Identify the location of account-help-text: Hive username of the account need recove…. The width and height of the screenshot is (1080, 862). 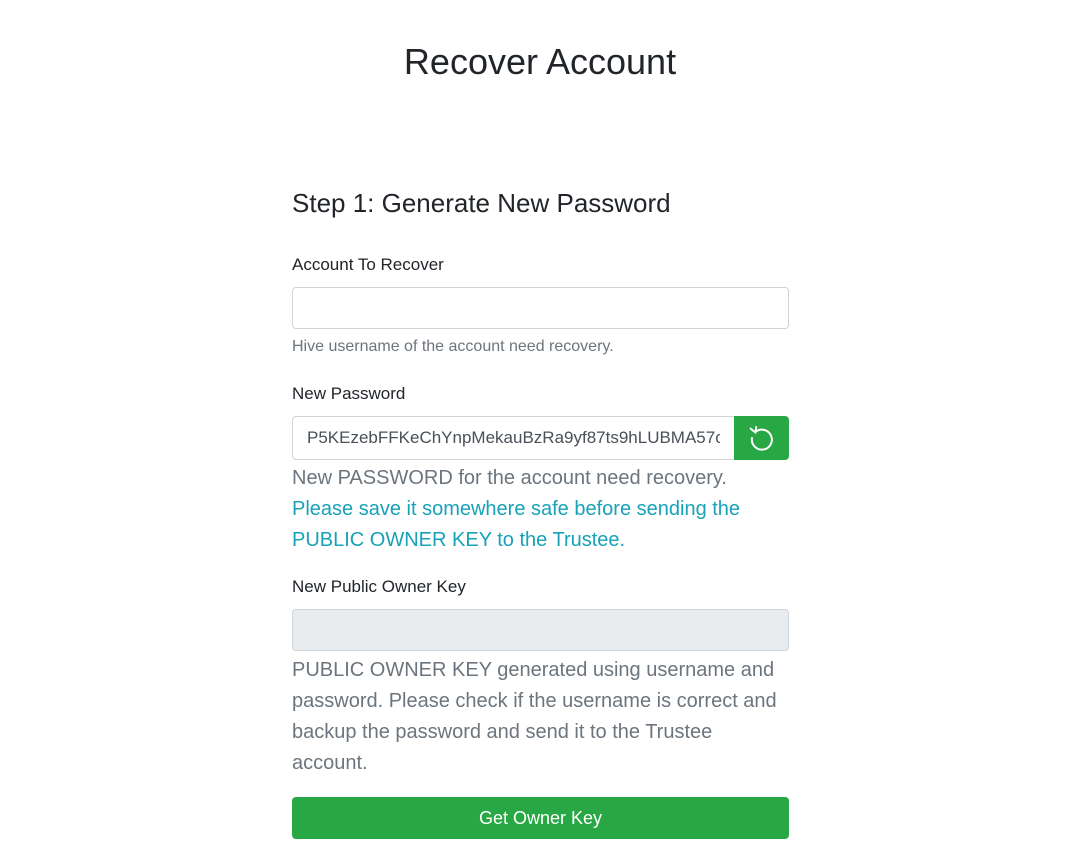
(453, 346).